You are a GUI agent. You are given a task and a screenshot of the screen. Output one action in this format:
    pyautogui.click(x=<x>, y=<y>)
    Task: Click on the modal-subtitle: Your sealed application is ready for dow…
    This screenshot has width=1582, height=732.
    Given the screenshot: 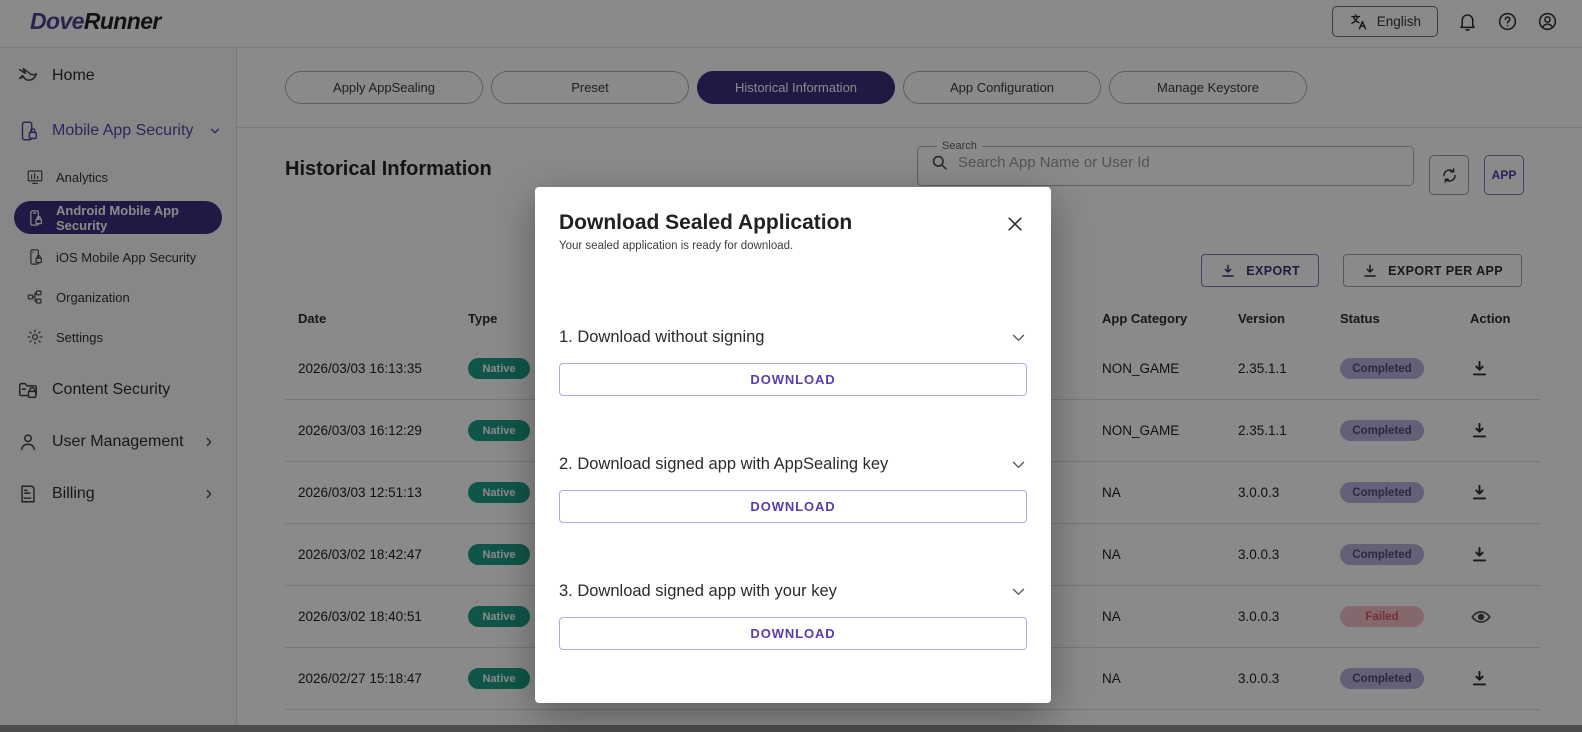 What is the action you would take?
    pyautogui.click(x=676, y=246)
    